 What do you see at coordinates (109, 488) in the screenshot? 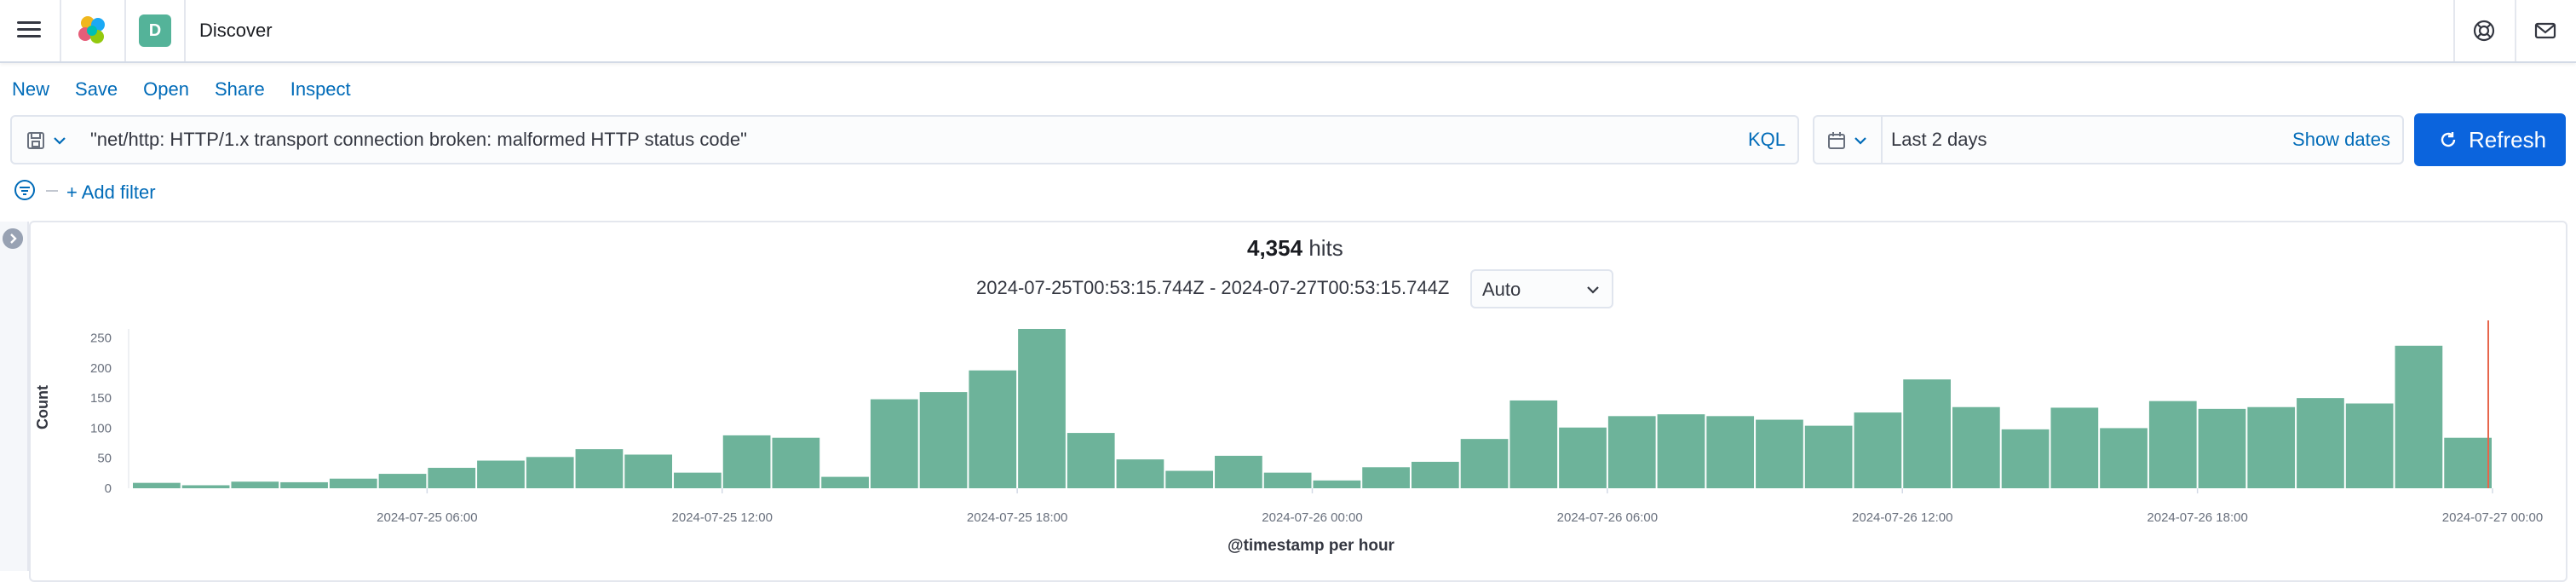
I see `y-tick-label: 0` at bounding box center [109, 488].